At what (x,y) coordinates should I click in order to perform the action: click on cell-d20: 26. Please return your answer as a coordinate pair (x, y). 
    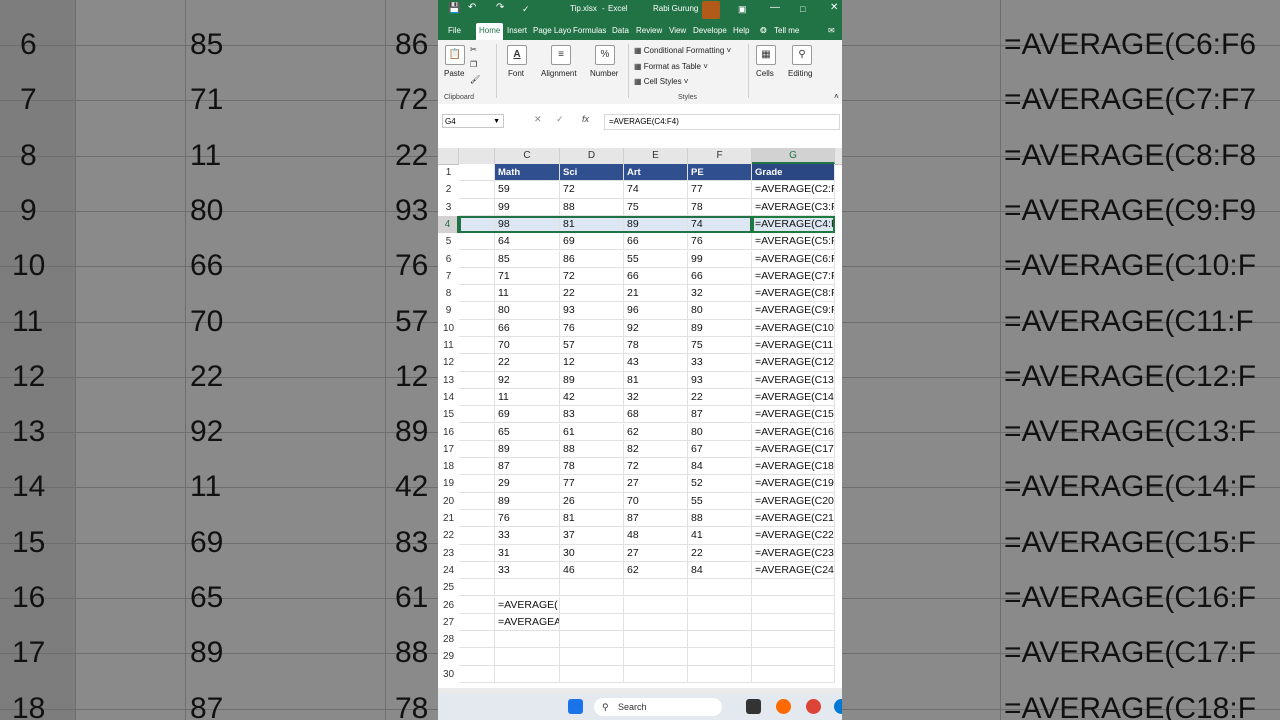
    Looking at the image, I should click on (592, 501).